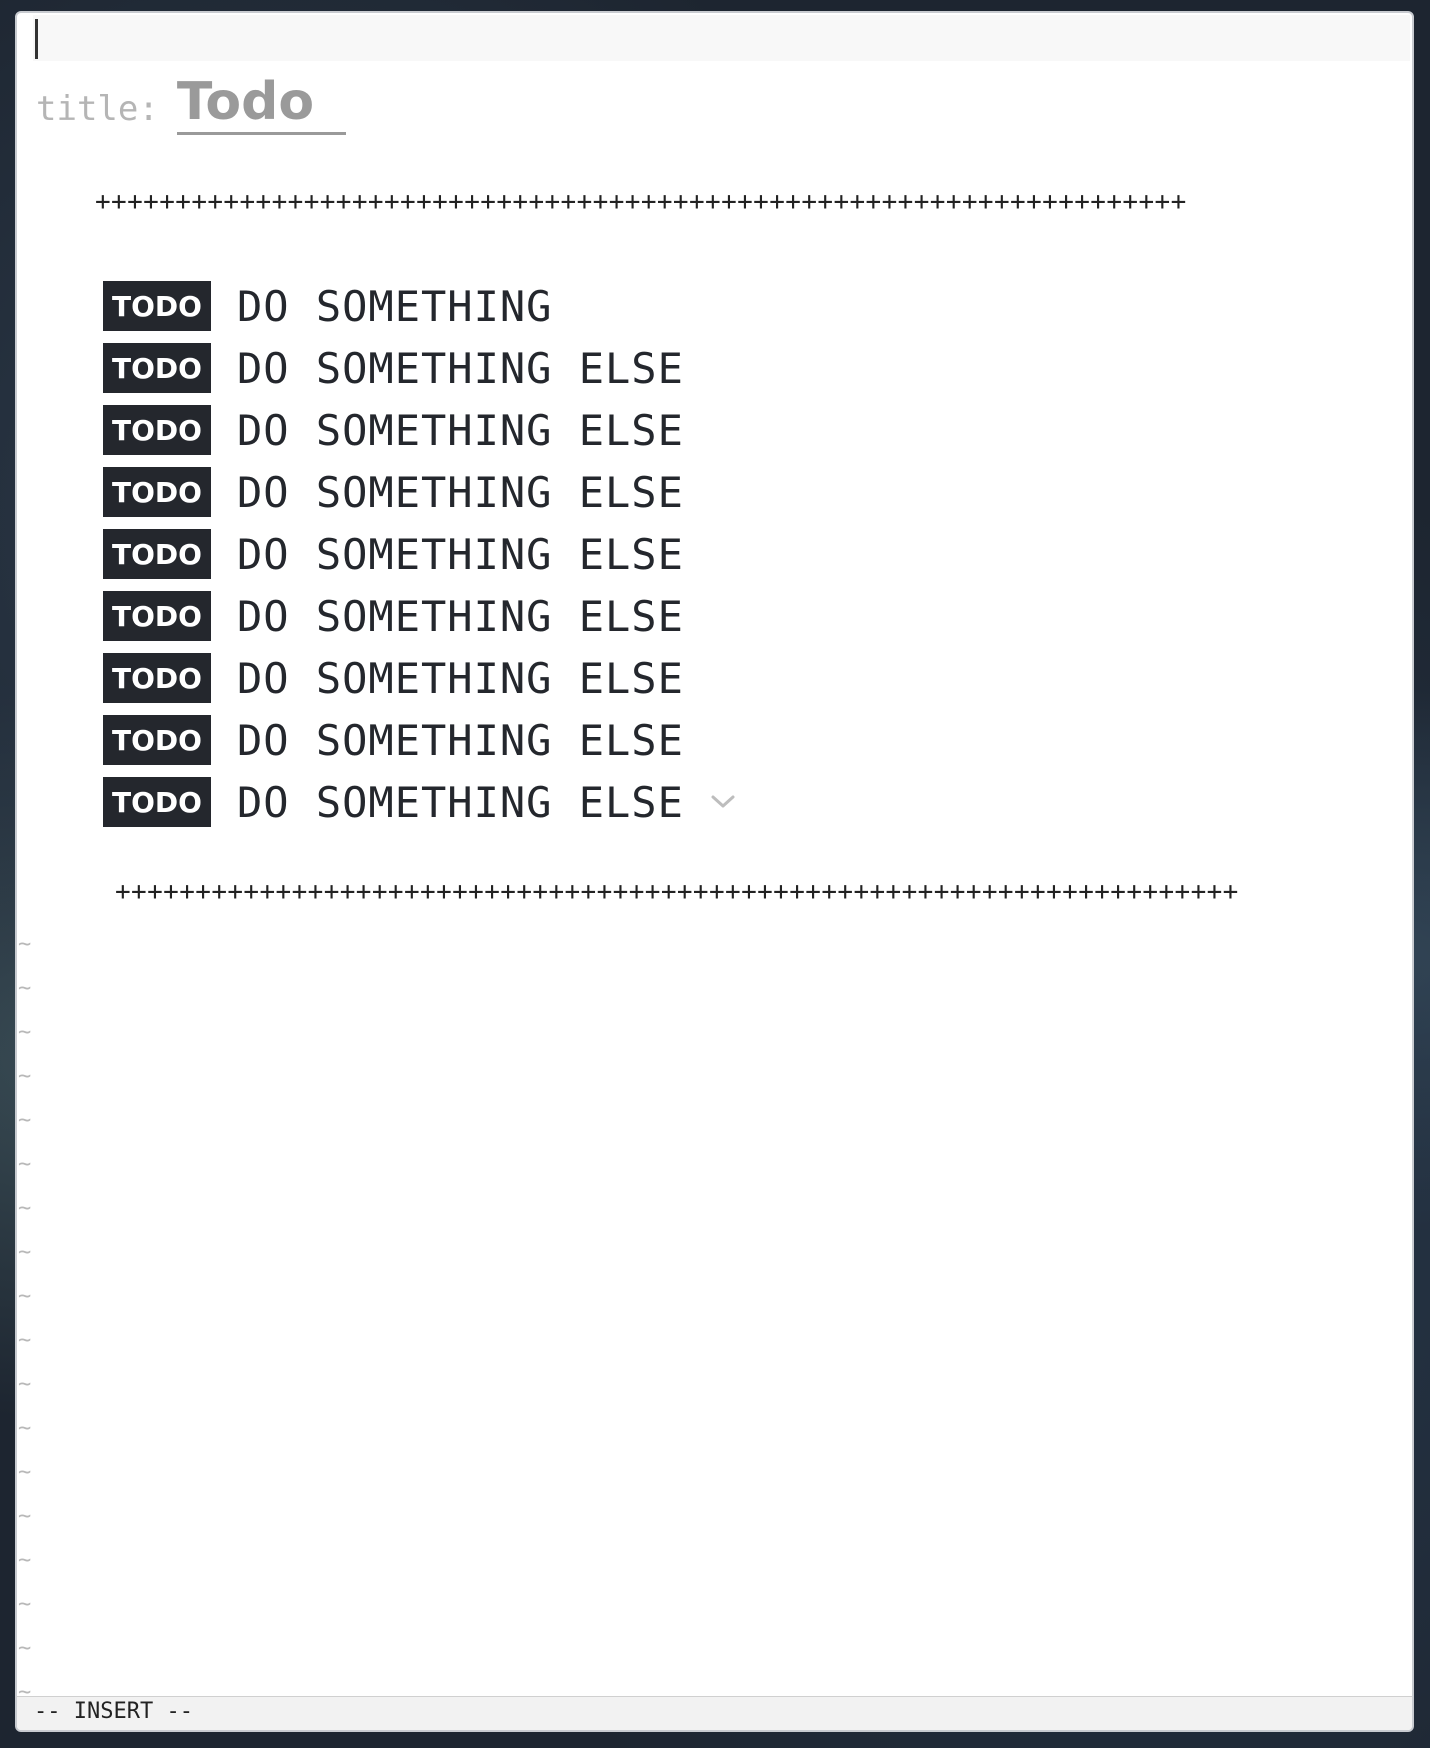 This screenshot has height=1748, width=1430. Describe the element at coordinates (113, 1711) in the screenshot. I see `mode-indicator: -- INSERT --` at that location.